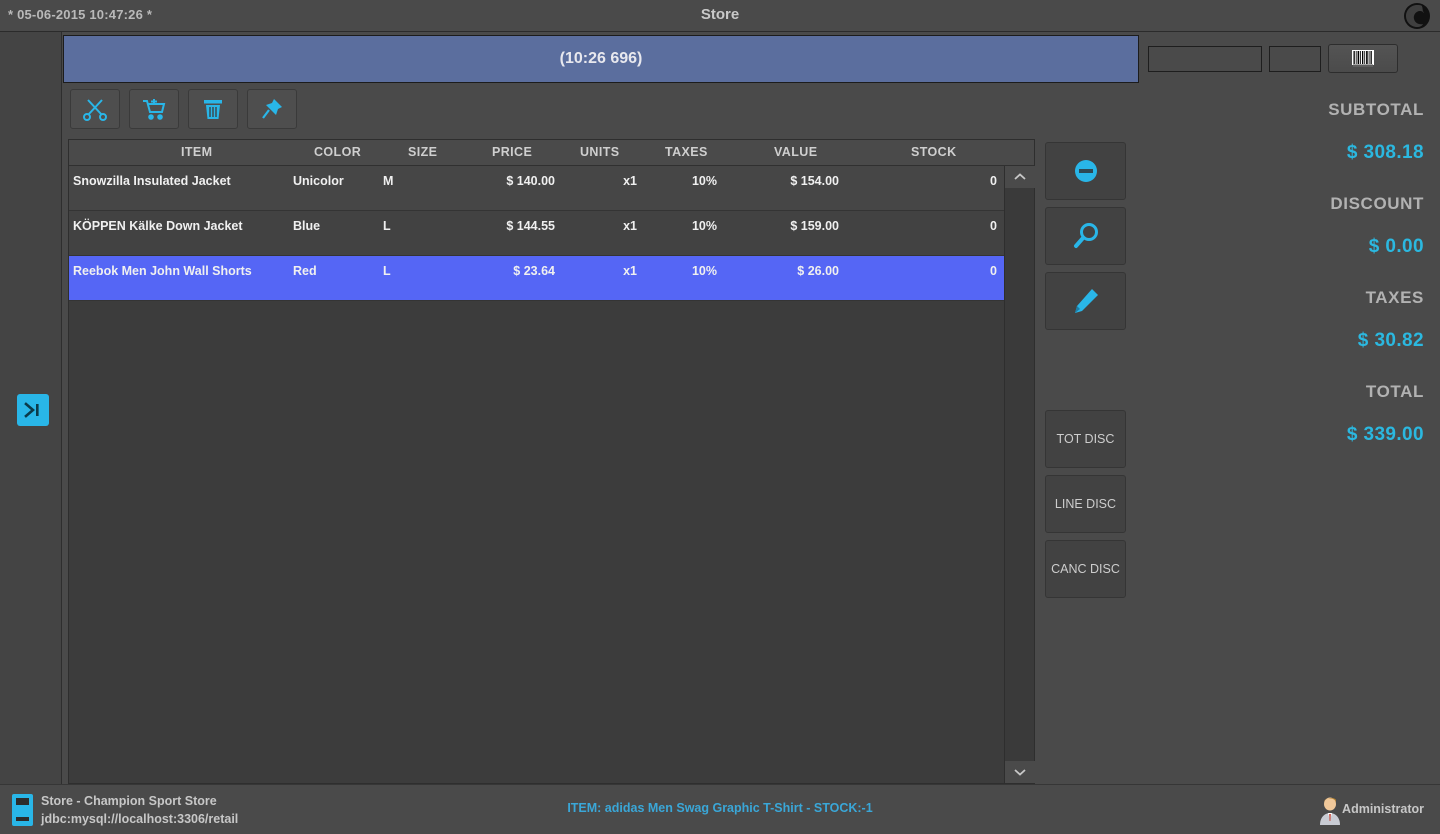  I want to click on cell-value: $ 159.00, so click(814, 226).